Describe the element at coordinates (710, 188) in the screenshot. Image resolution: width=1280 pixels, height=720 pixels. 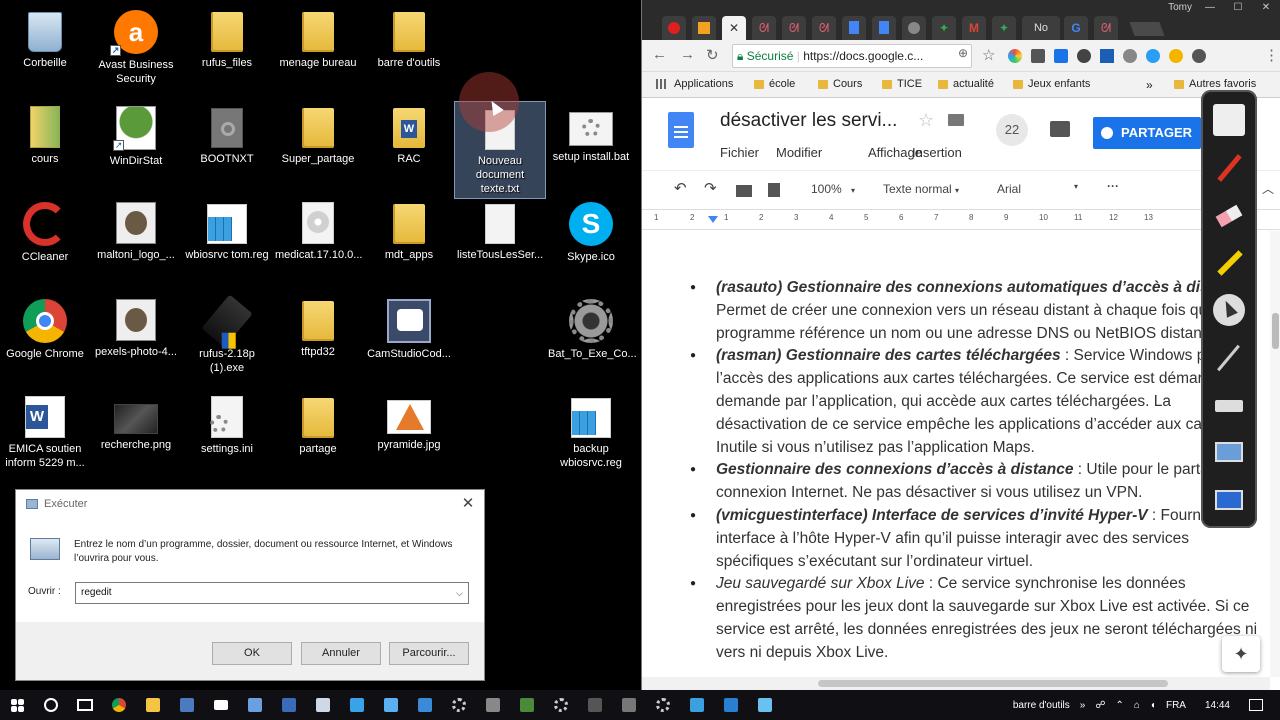
I see `redo-icon: ↷` at that location.